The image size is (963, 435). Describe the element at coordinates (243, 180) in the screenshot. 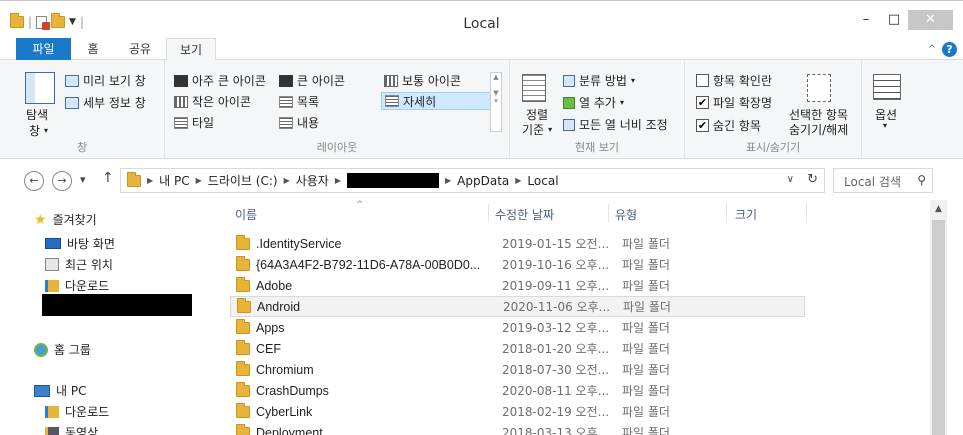

I see `breadcrumb-drive-c: 드라이브 (C:)` at that location.